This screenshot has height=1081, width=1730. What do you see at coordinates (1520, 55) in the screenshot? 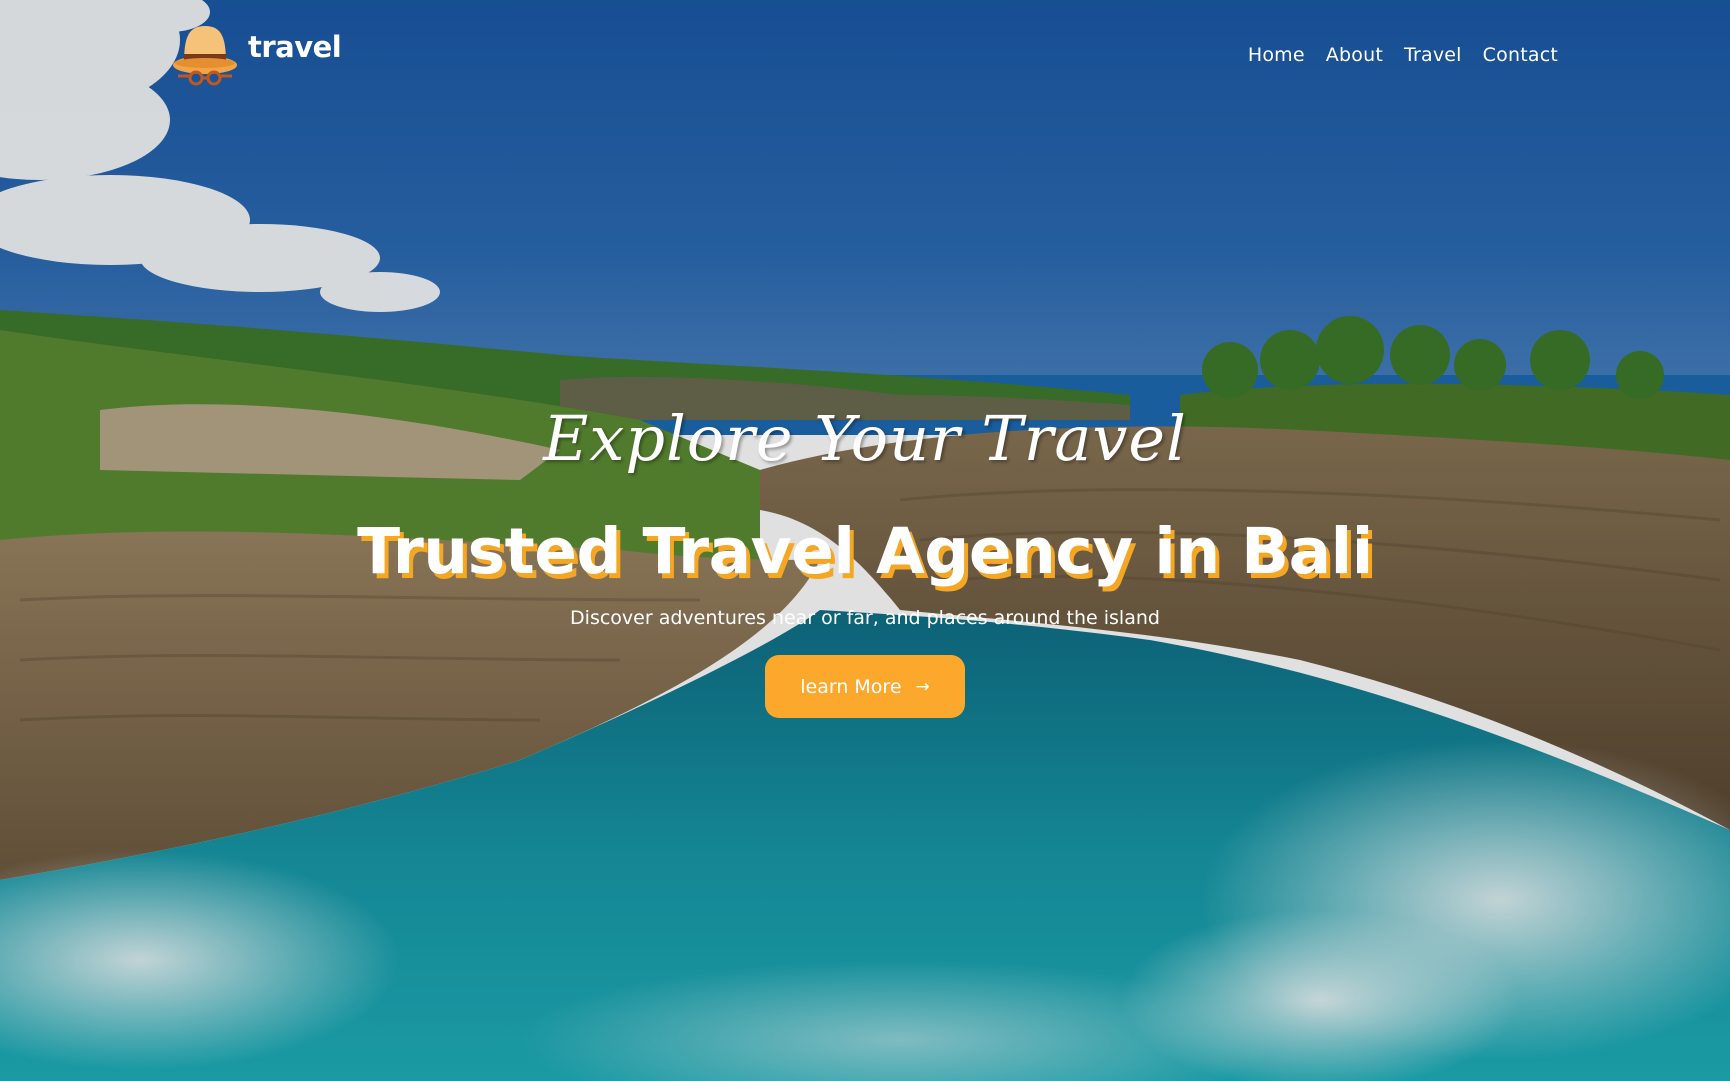
I see `nav-contact-link: Contact` at bounding box center [1520, 55].